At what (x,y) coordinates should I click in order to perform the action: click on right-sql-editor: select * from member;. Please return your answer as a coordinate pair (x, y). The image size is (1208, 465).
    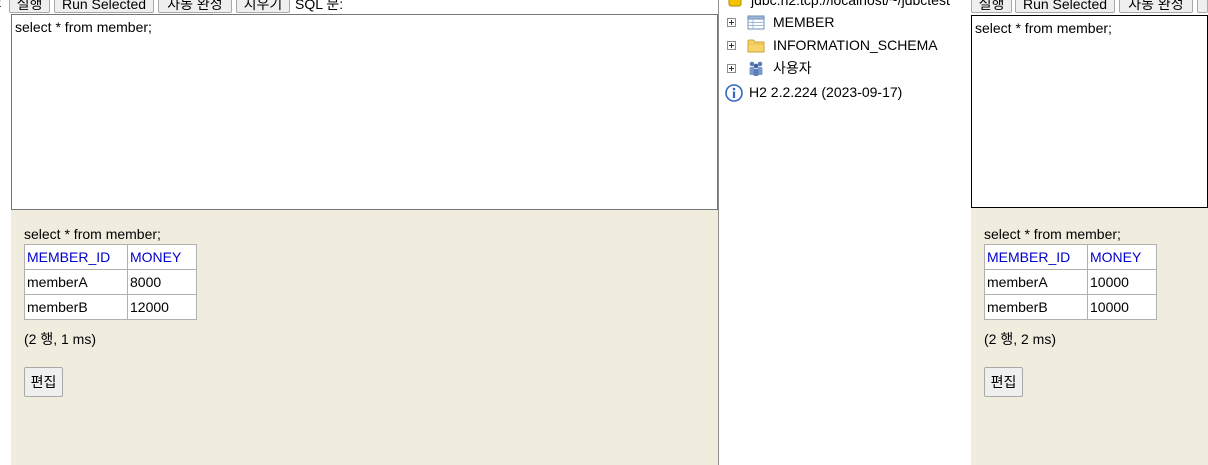
    Looking at the image, I should click on (1089, 111).